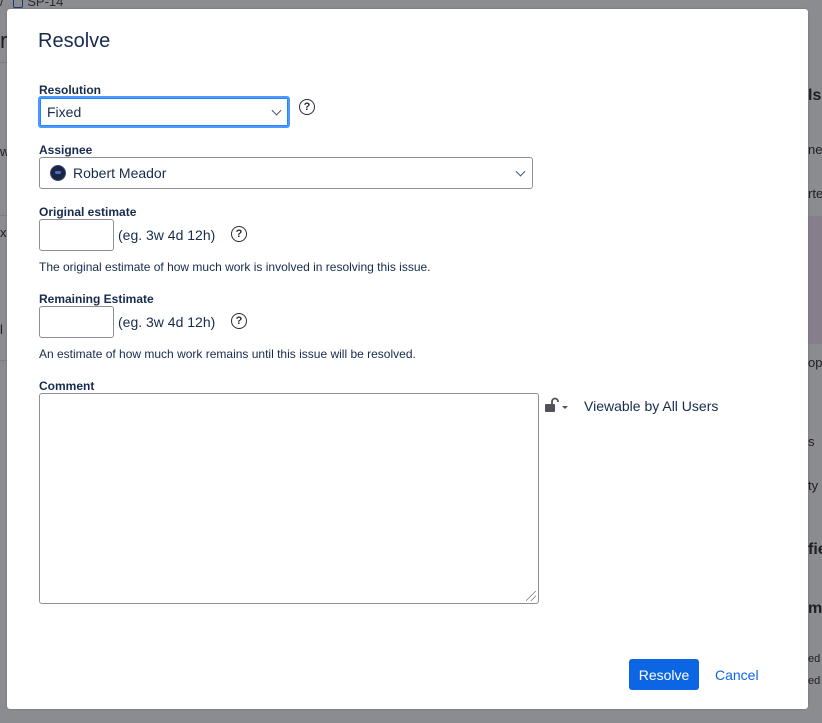  I want to click on background-fragment: l, so click(1, 329).